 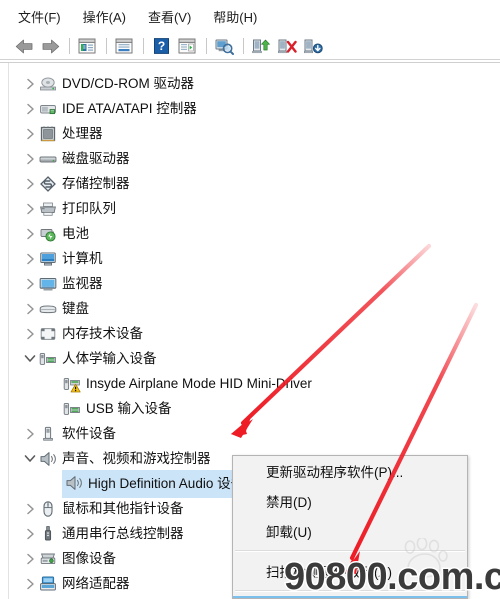 I want to click on tree-item-label: 声音、视频和游戏控制器, so click(x=136, y=458).